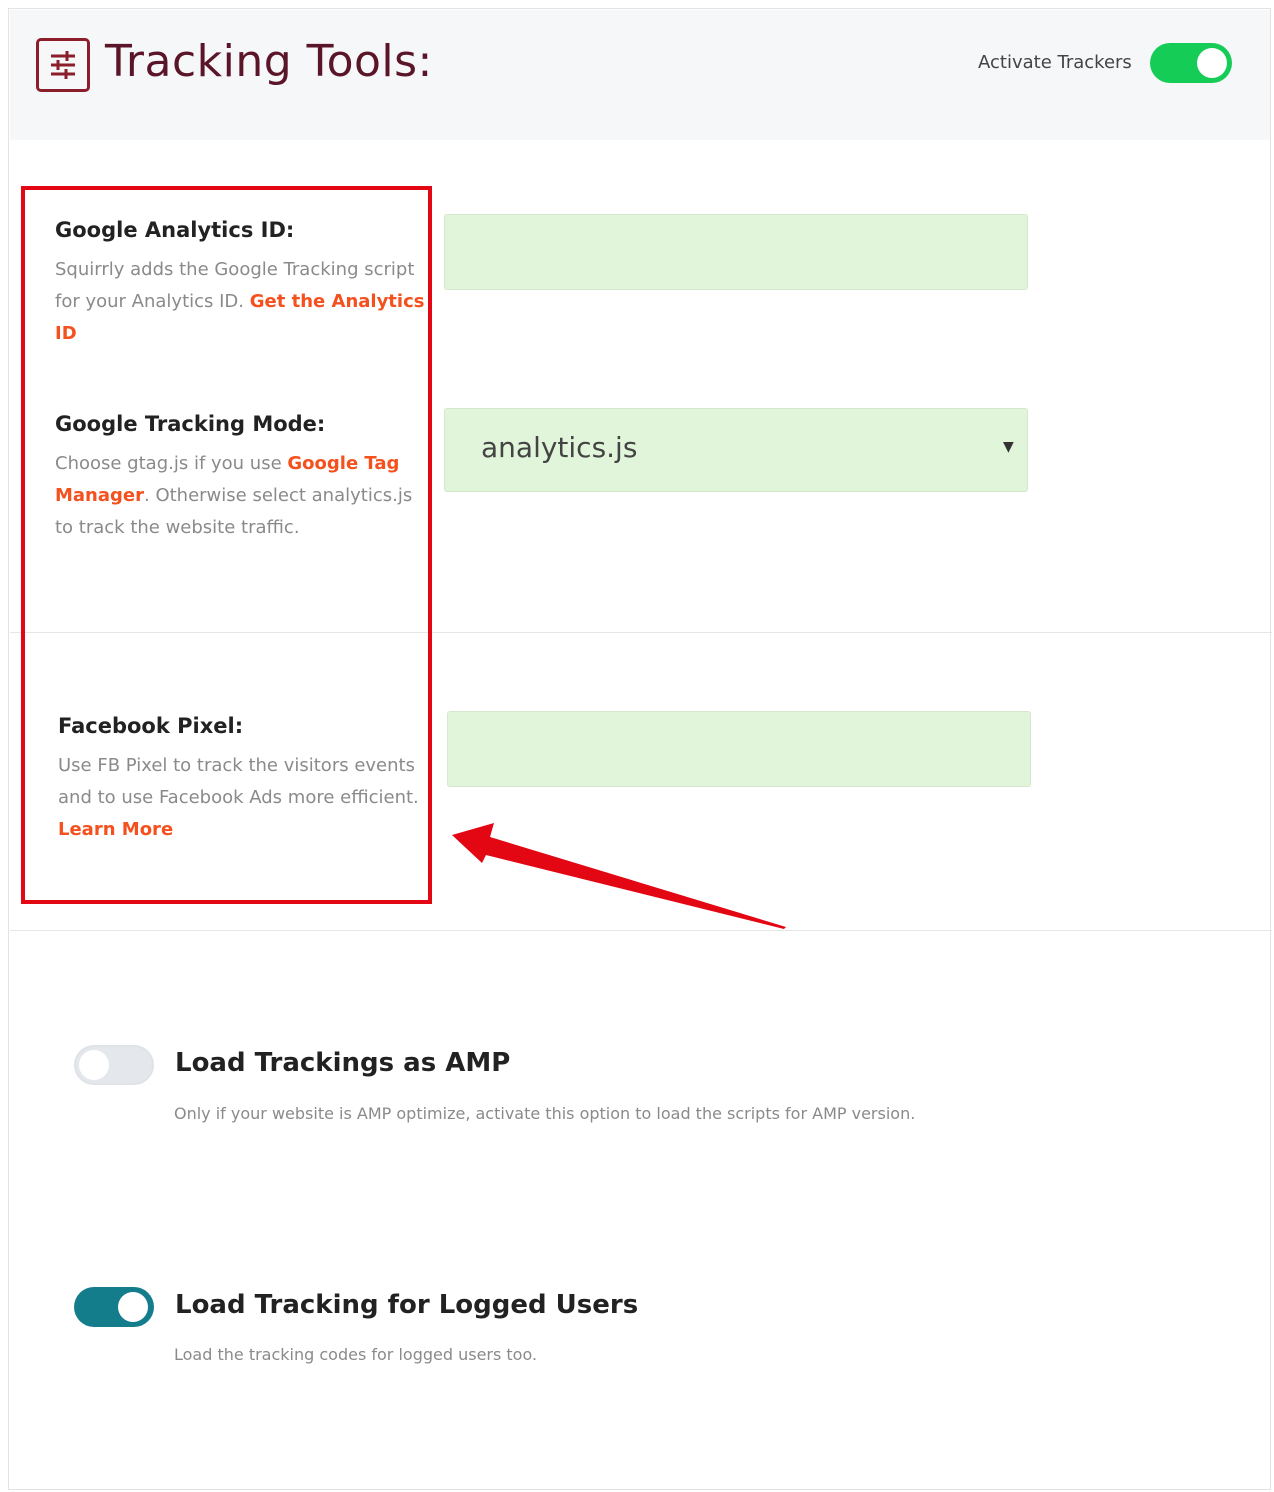 This screenshot has width=1274, height=1492. Describe the element at coordinates (1055, 62) in the screenshot. I see `activate-trackers-label: Activate Trackers` at that location.